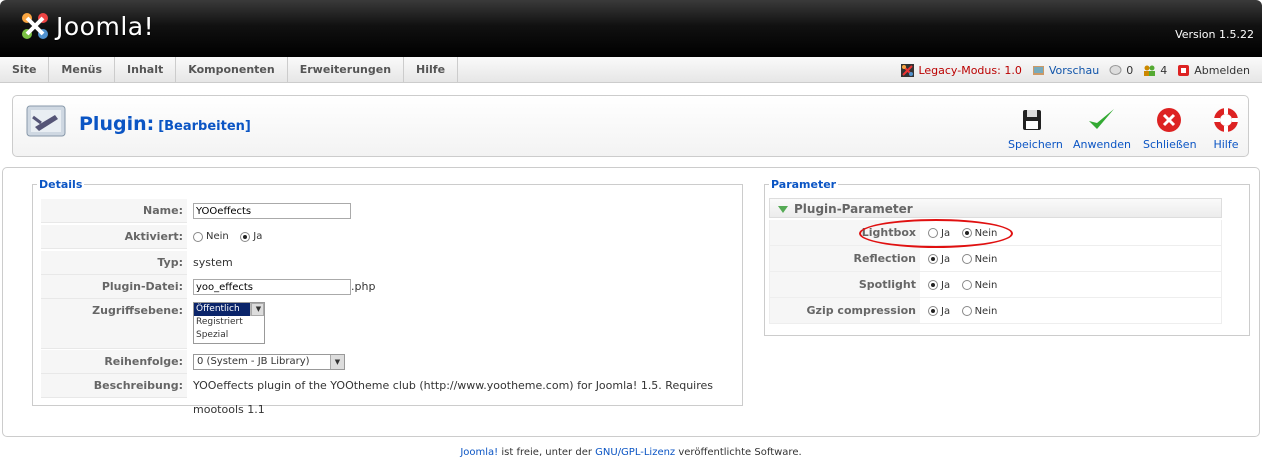 Image resolution: width=1262 pixels, height=468 pixels. I want to click on page-title: Plugin: [Bearbeiten], so click(165, 124).